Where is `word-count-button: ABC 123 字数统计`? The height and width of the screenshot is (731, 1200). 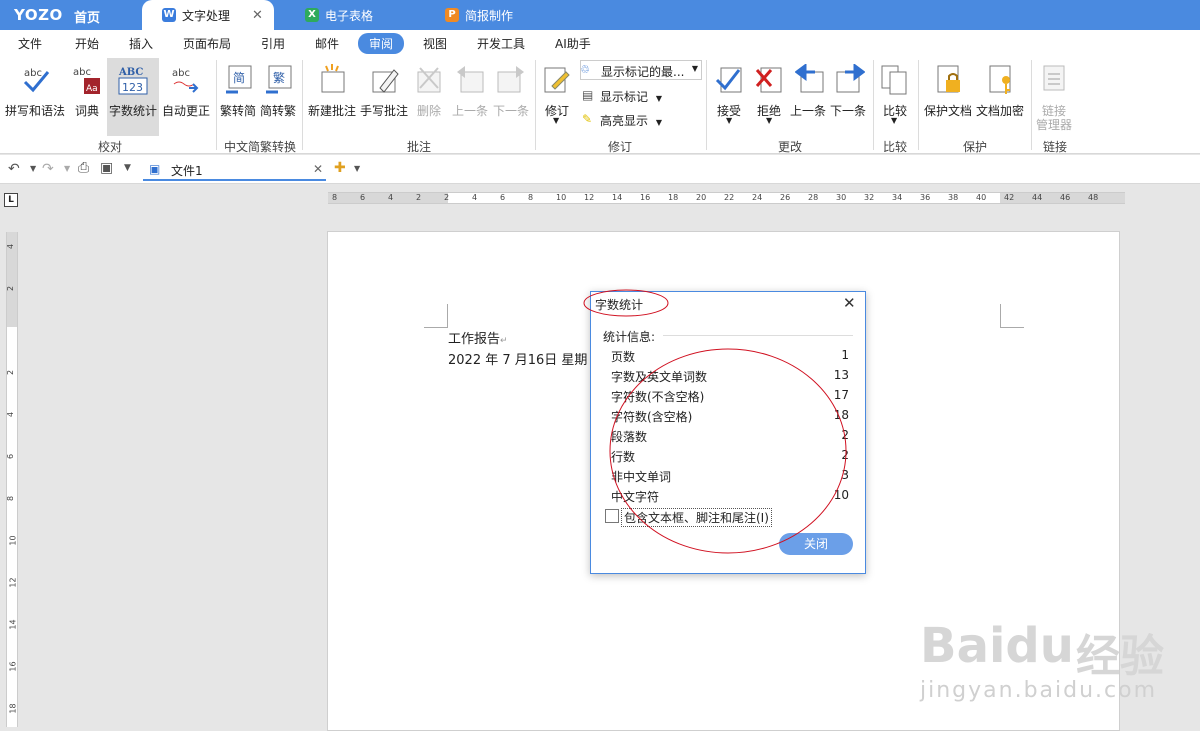 word-count-button: ABC 123 字数统计 is located at coordinates (133, 97).